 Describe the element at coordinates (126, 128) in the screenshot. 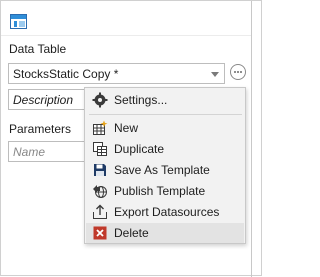

I see `new-label: New` at that location.